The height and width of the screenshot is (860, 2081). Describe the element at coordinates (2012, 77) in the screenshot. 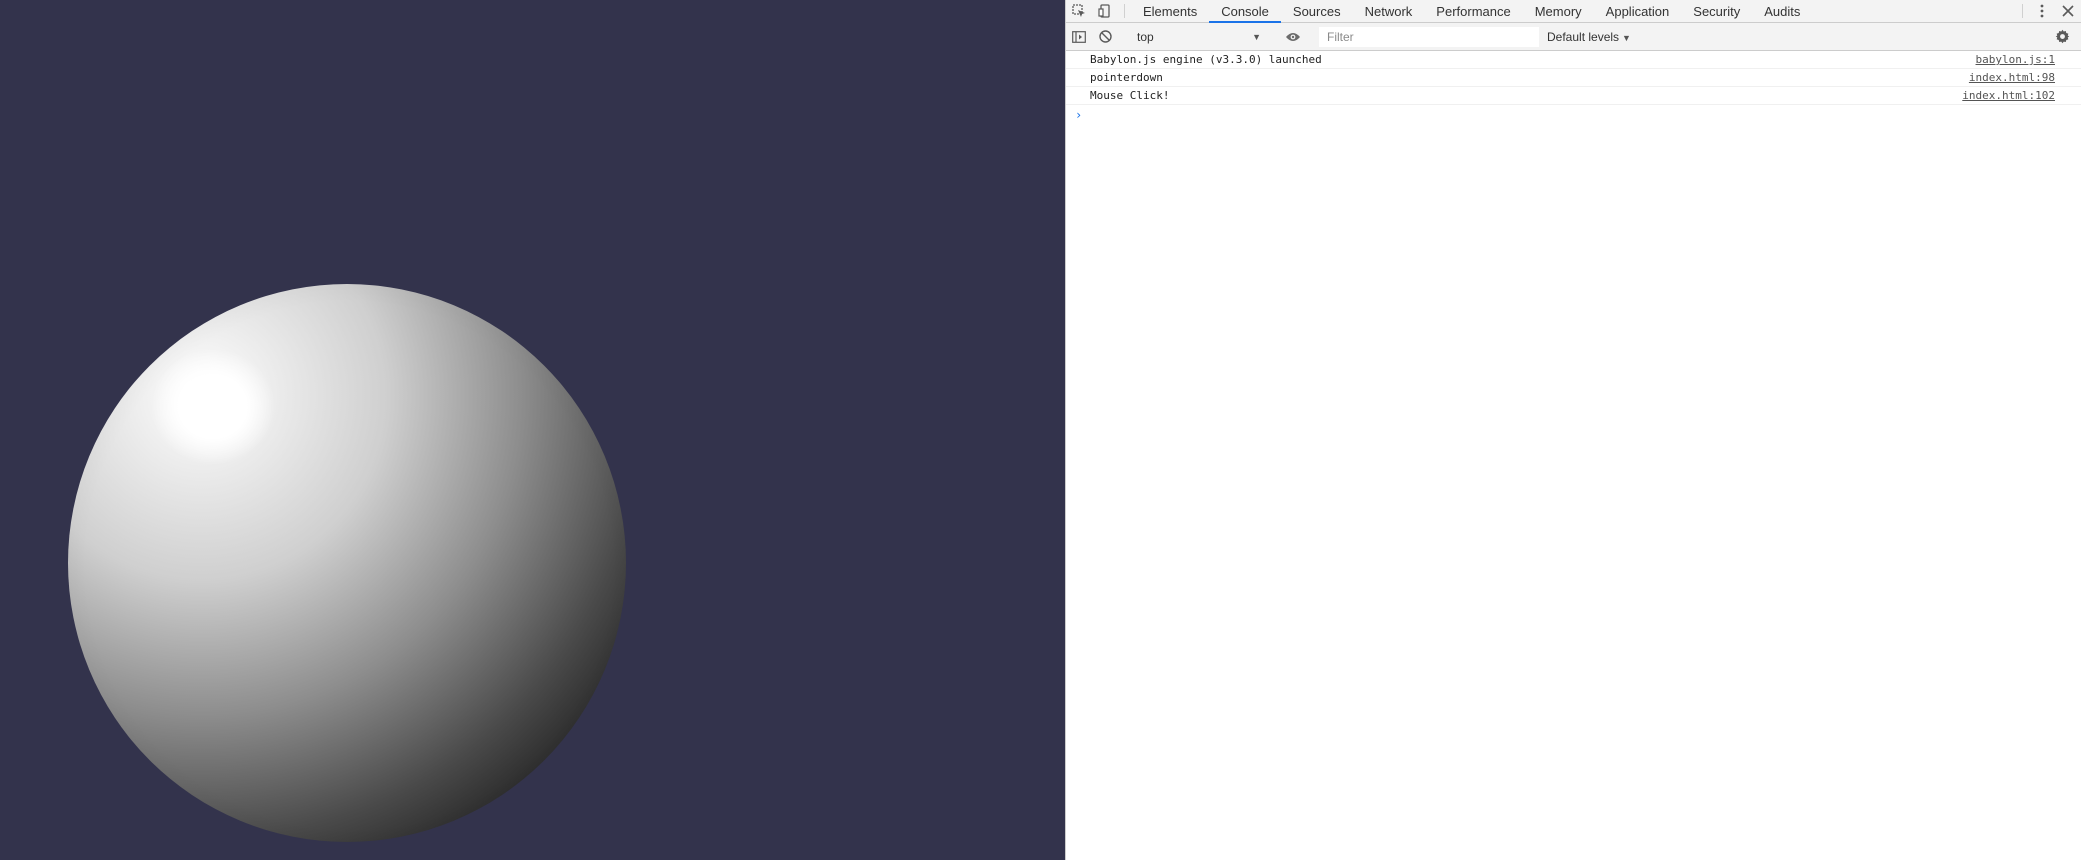

I see `message-source-link: index.html:98` at that location.